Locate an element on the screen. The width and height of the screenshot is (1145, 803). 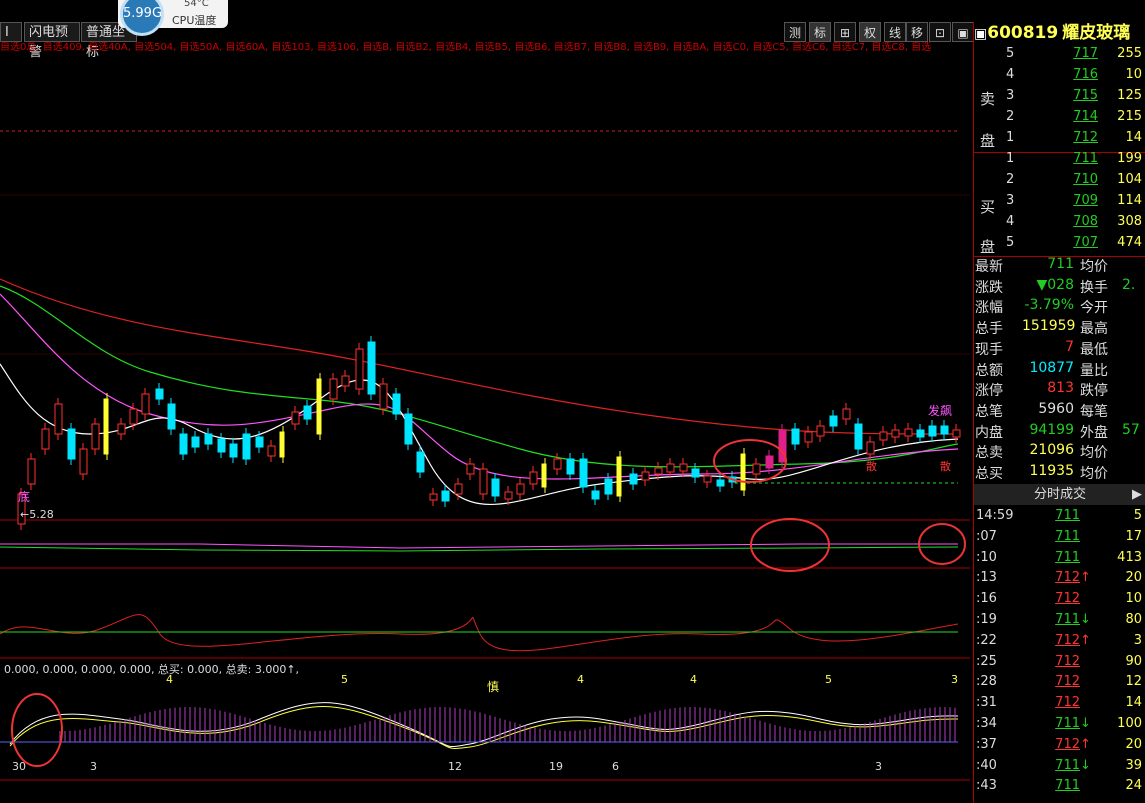
stock-name: 耀皮玻璃 is located at coordinates (1096, 33).